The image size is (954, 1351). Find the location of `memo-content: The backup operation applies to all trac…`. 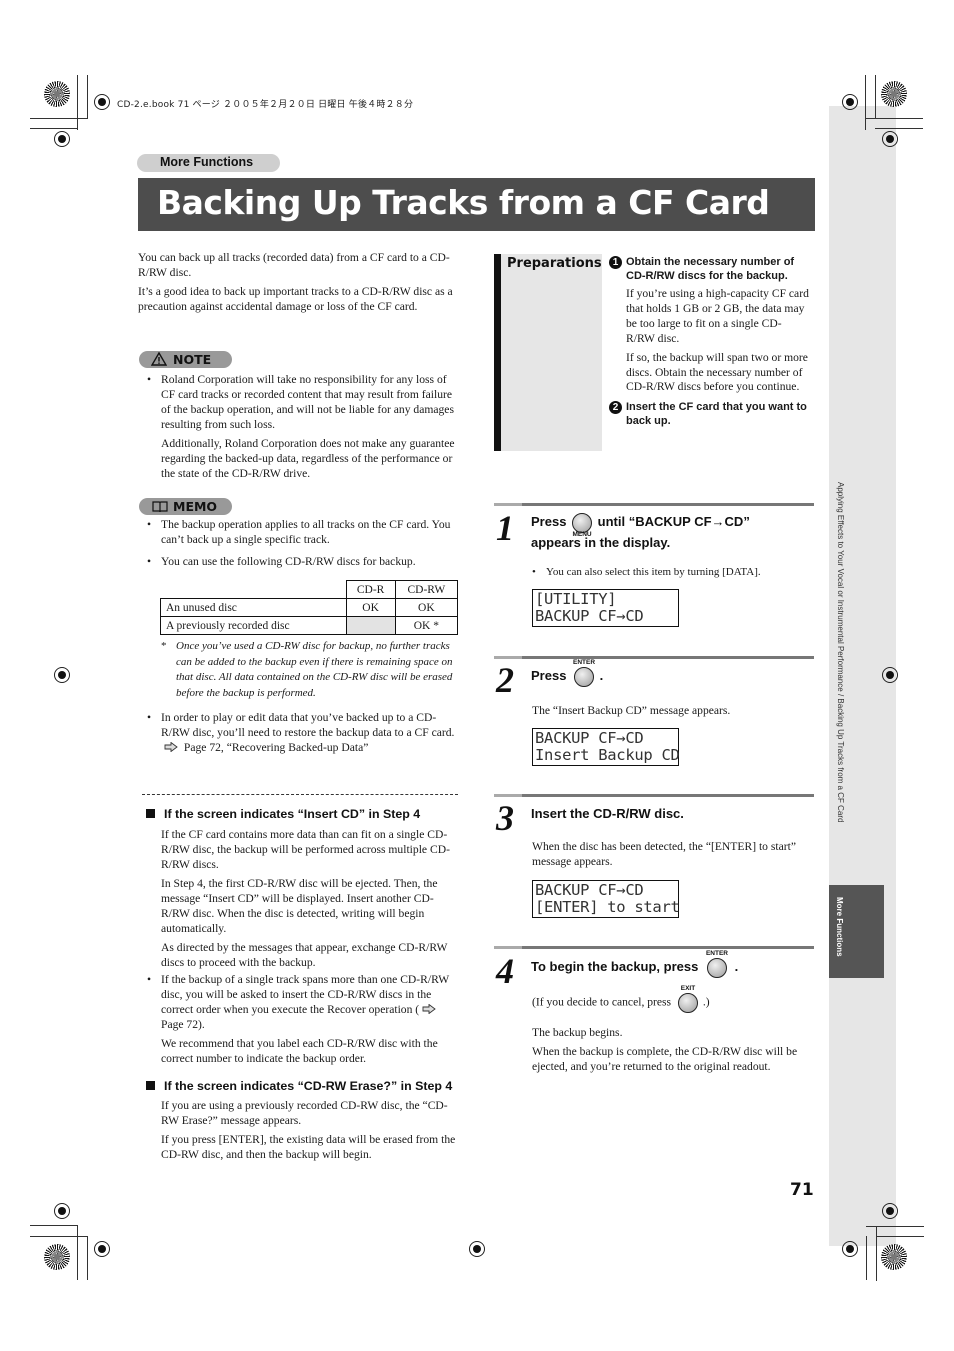

memo-content: The backup operation applies to all trac… is located at coordinates (300, 543).